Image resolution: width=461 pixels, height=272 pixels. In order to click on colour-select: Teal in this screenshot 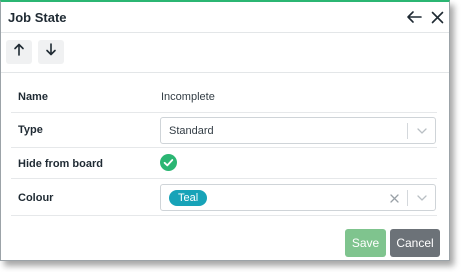, I will do `click(298, 197)`.